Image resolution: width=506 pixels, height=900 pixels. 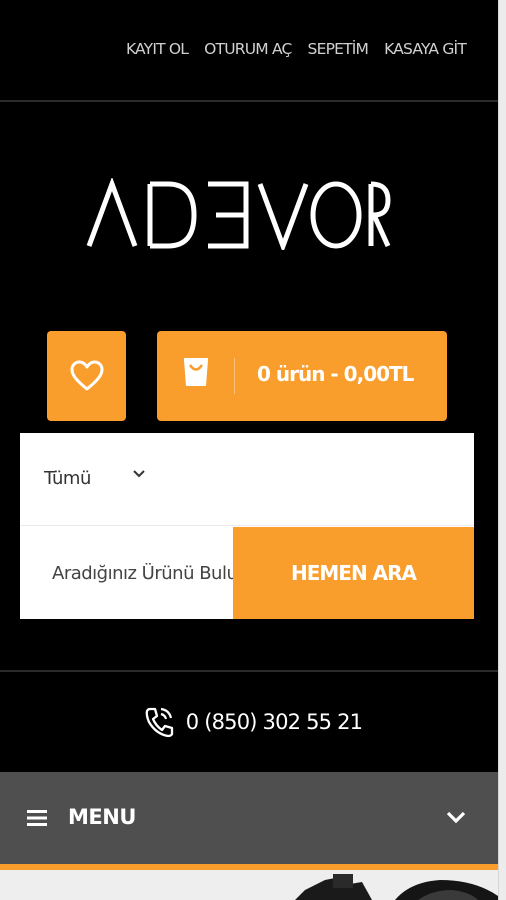 I want to click on scrollbar, so click(x=502, y=450).